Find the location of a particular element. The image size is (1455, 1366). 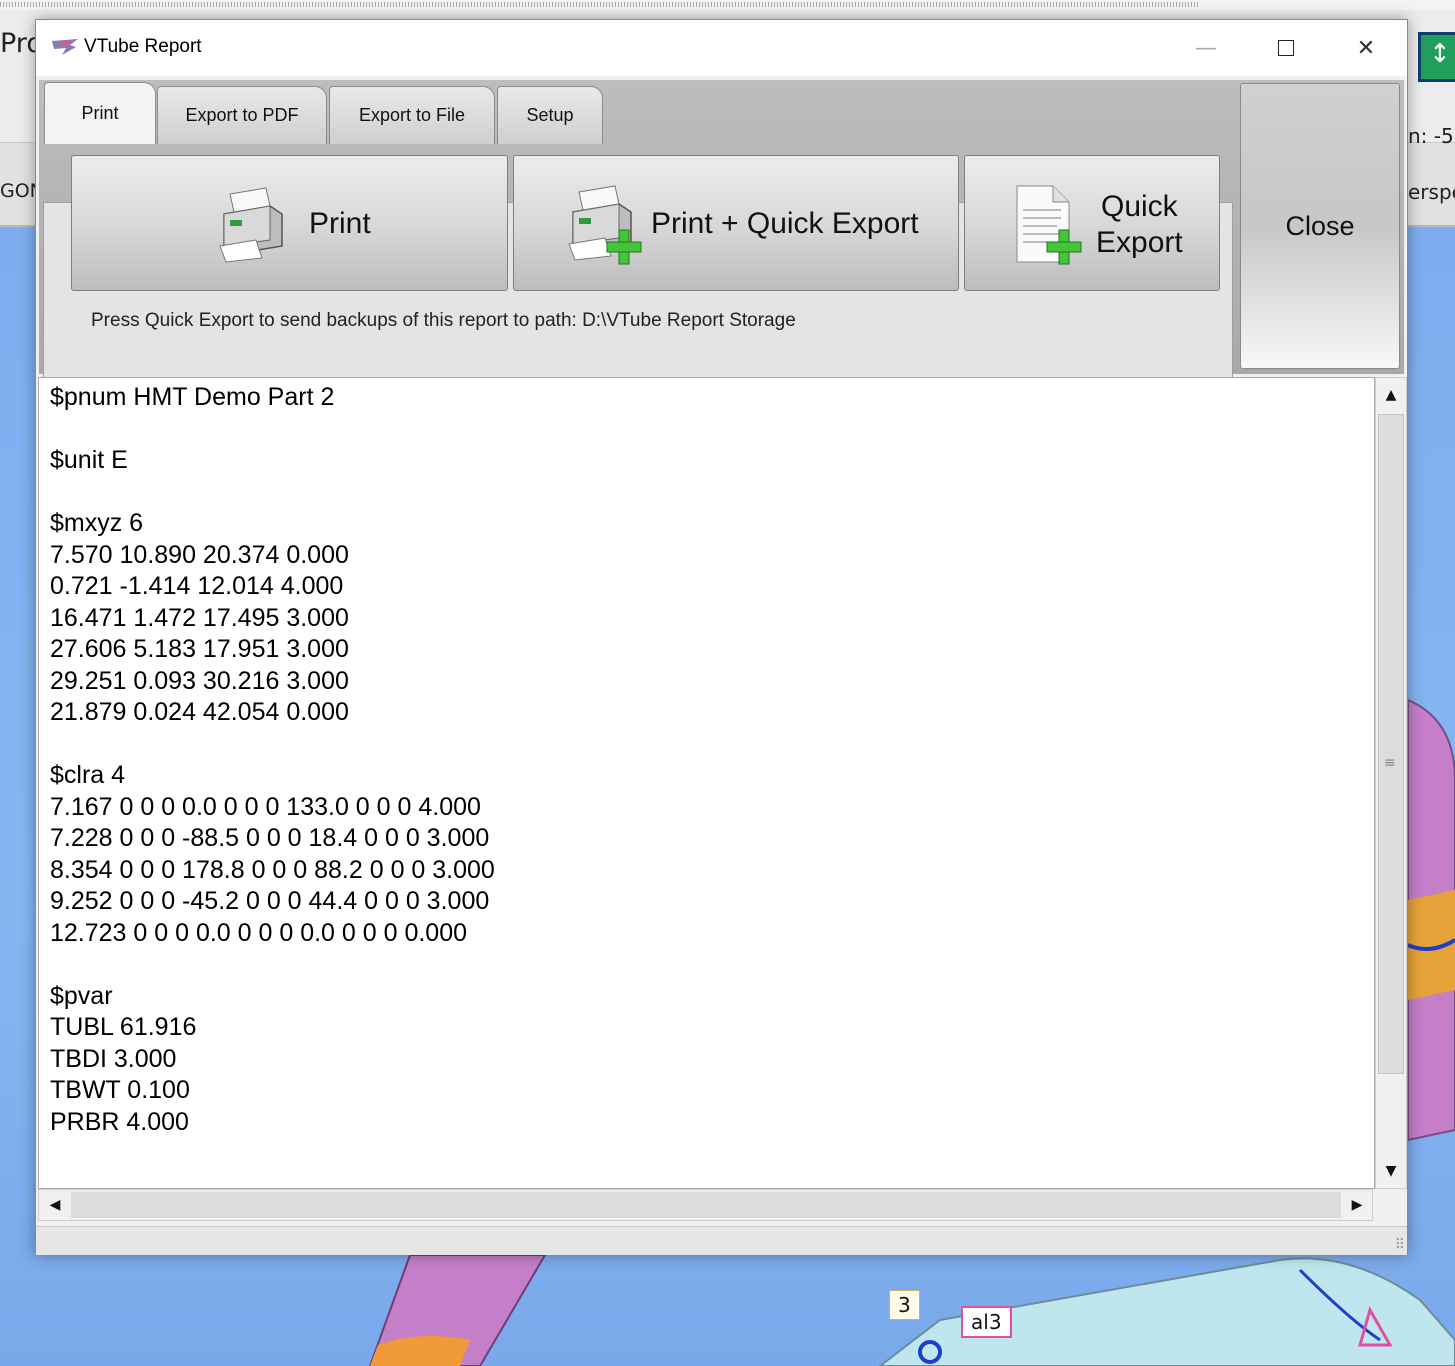

horizontal-scroll-thumb is located at coordinates (706, 1205).